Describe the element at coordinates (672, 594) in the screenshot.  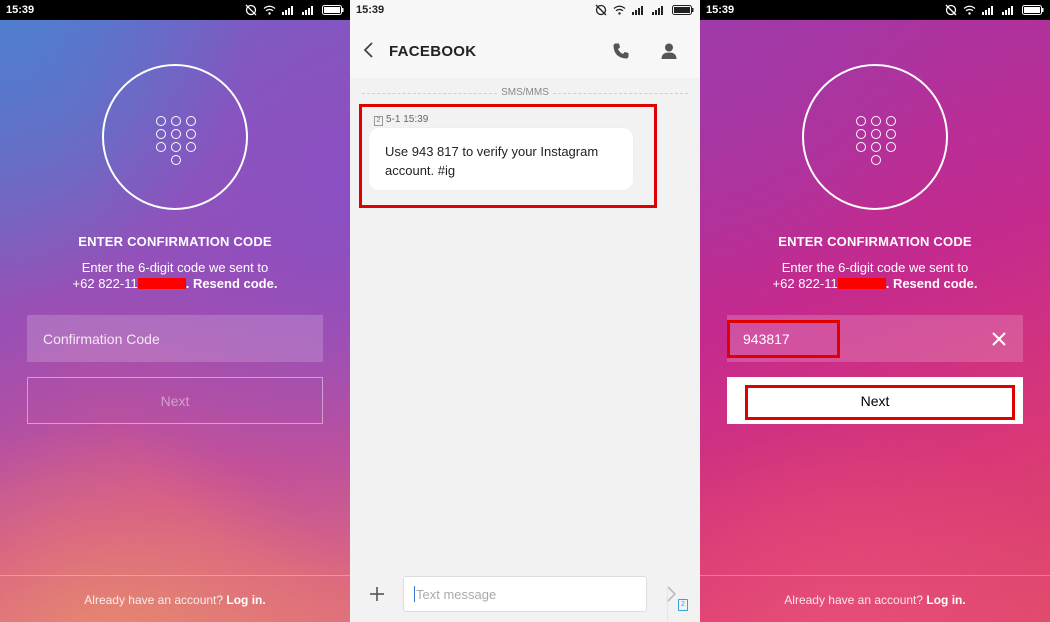
I see `send-icon` at that location.